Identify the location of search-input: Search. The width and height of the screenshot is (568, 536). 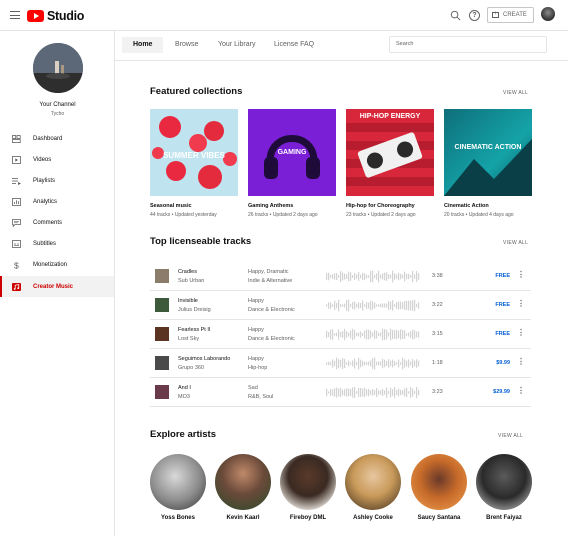
(468, 44).